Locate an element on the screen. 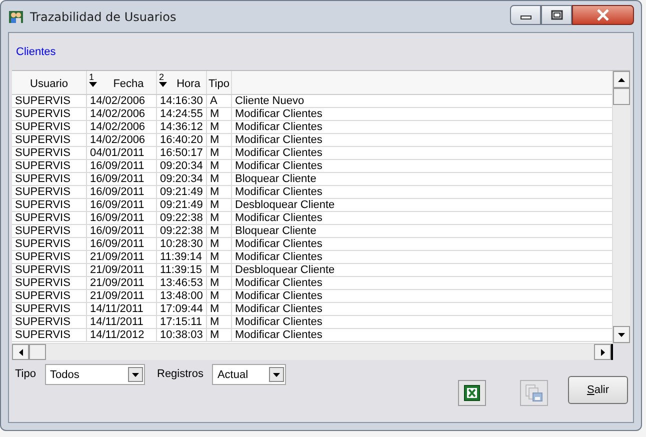 Image resolution: width=646 pixels, height=437 pixels. scrollbar-corner is located at coordinates (620, 352).